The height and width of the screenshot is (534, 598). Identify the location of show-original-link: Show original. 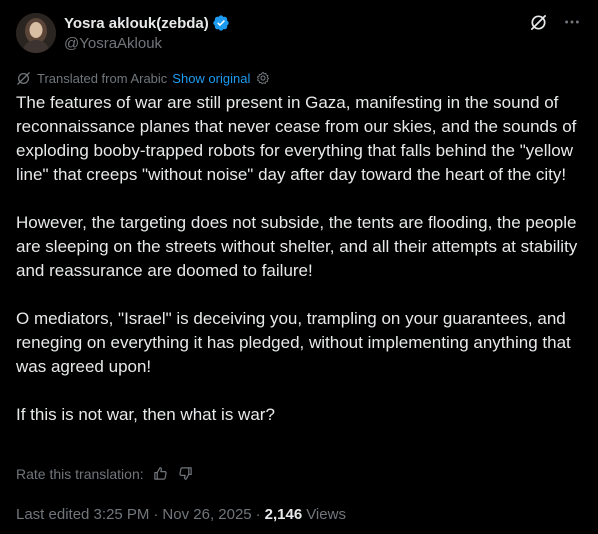
(211, 78).